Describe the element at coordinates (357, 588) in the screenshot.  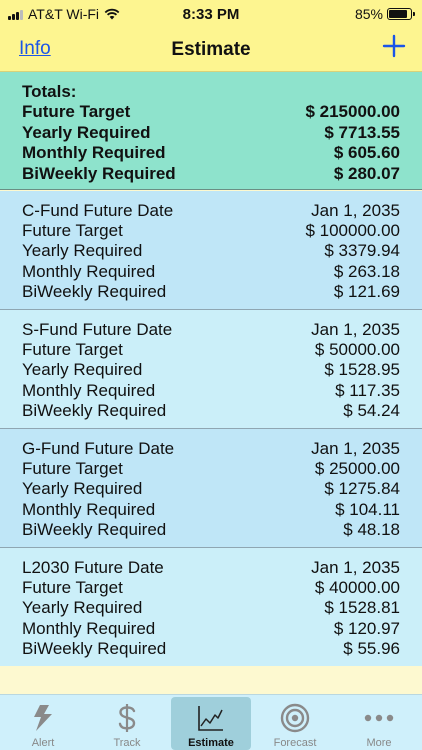
I see `fund-value: $ 40000.00` at that location.